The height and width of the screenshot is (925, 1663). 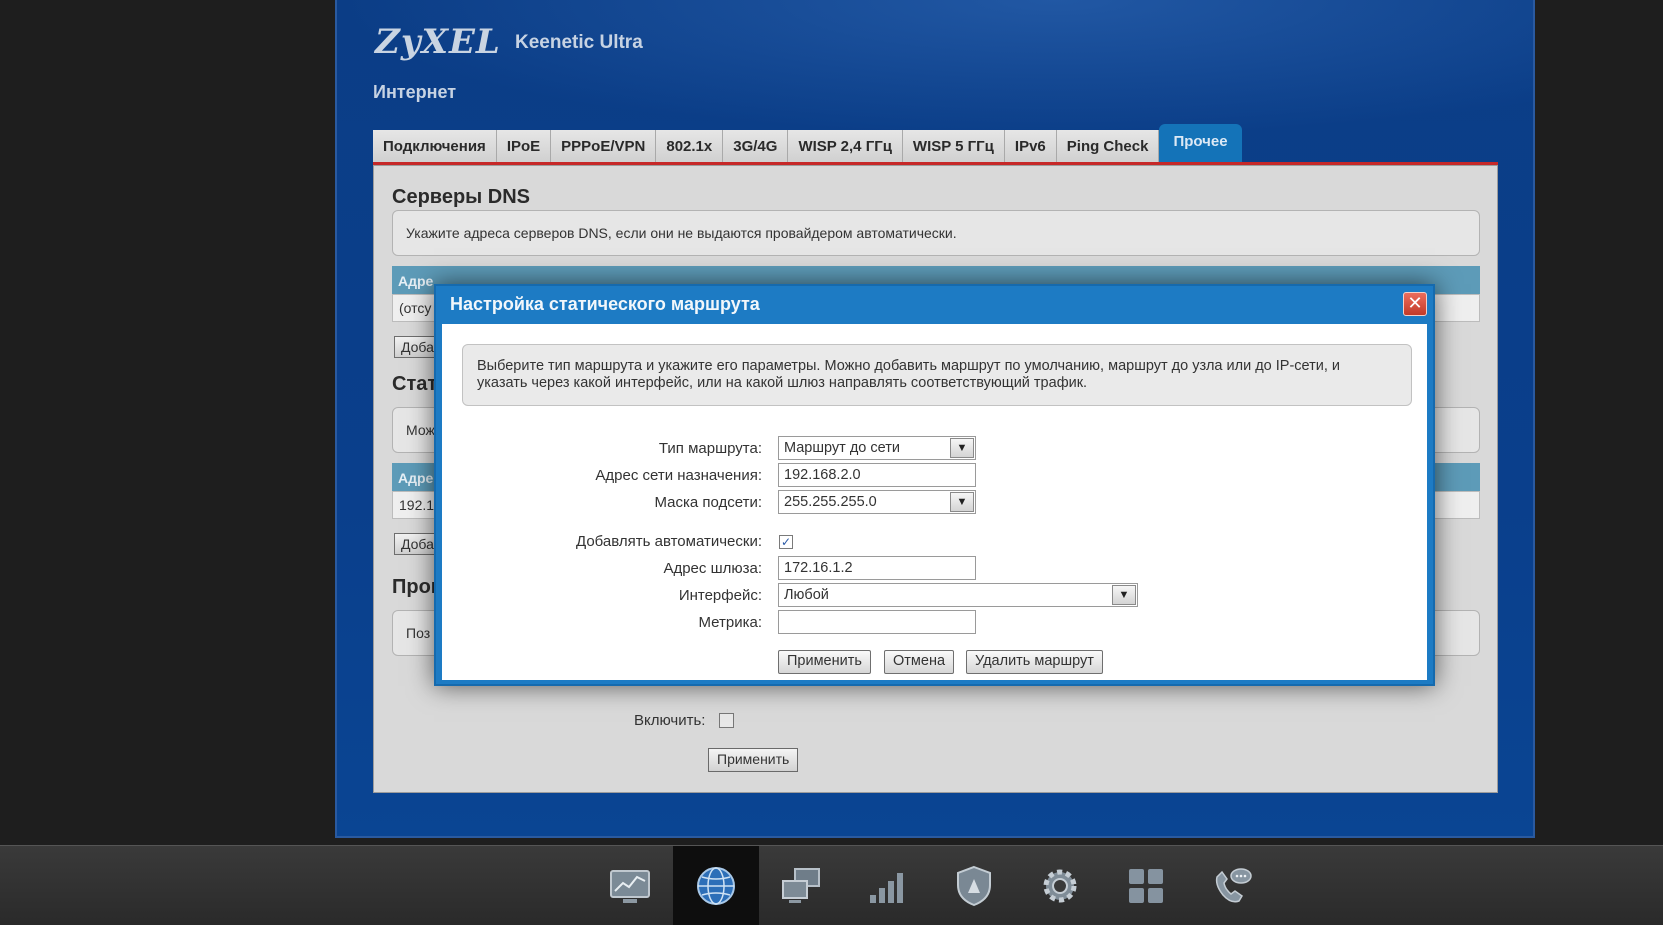 I want to click on subnet-mask-label: Маска подсети:, so click(x=708, y=502).